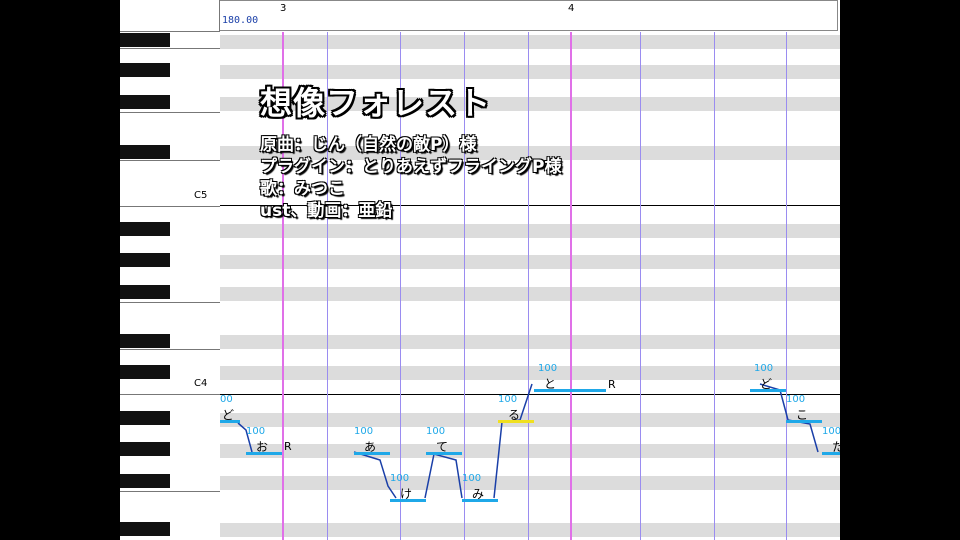 The height and width of the screenshot is (540, 960). I want to click on credit-plugin: プラグイン：とりあえずフライングP様, so click(411, 167).